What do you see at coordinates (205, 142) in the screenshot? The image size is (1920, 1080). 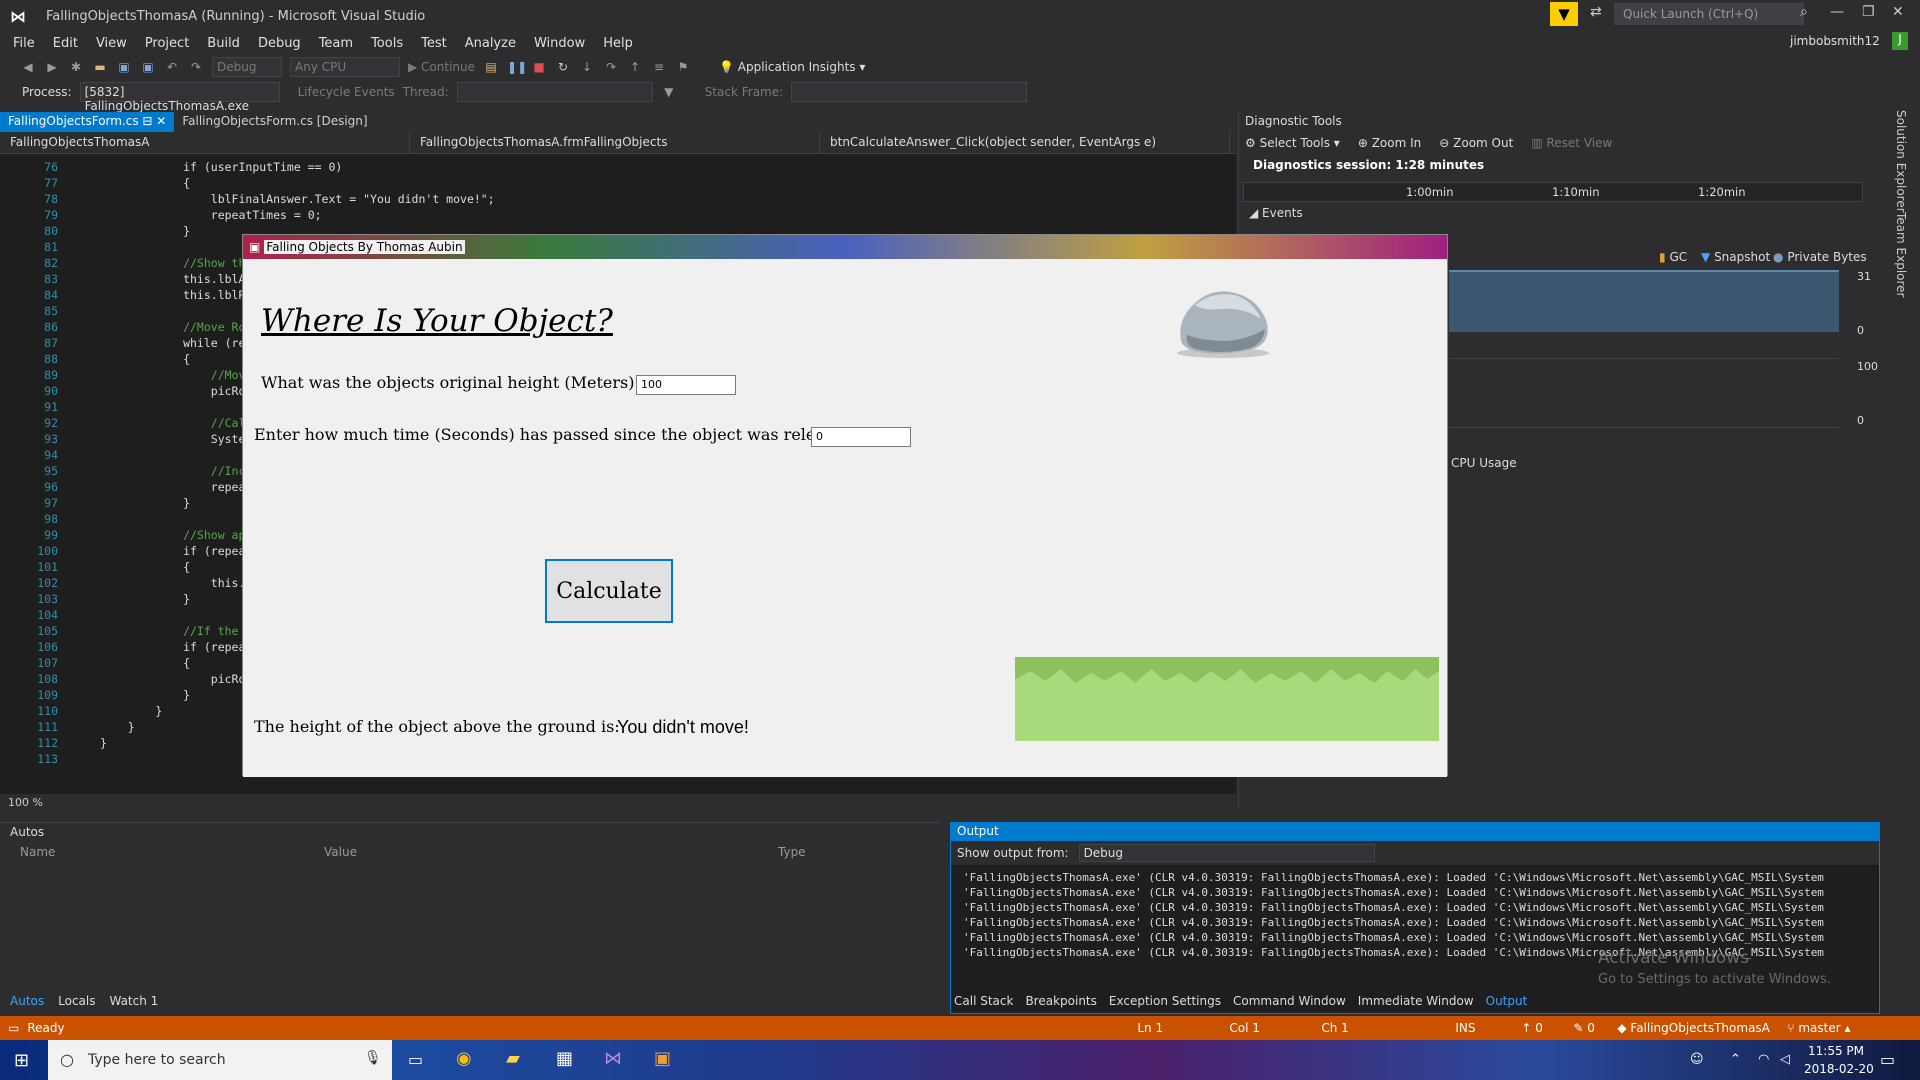 I see `project-dropdown: FallingObjectsThomasA` at bounding box center [205, 142].